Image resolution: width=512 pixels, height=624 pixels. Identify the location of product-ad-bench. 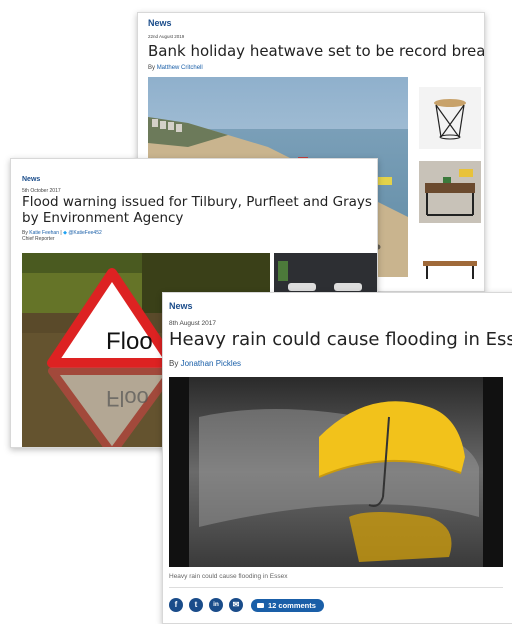
(450, 263).